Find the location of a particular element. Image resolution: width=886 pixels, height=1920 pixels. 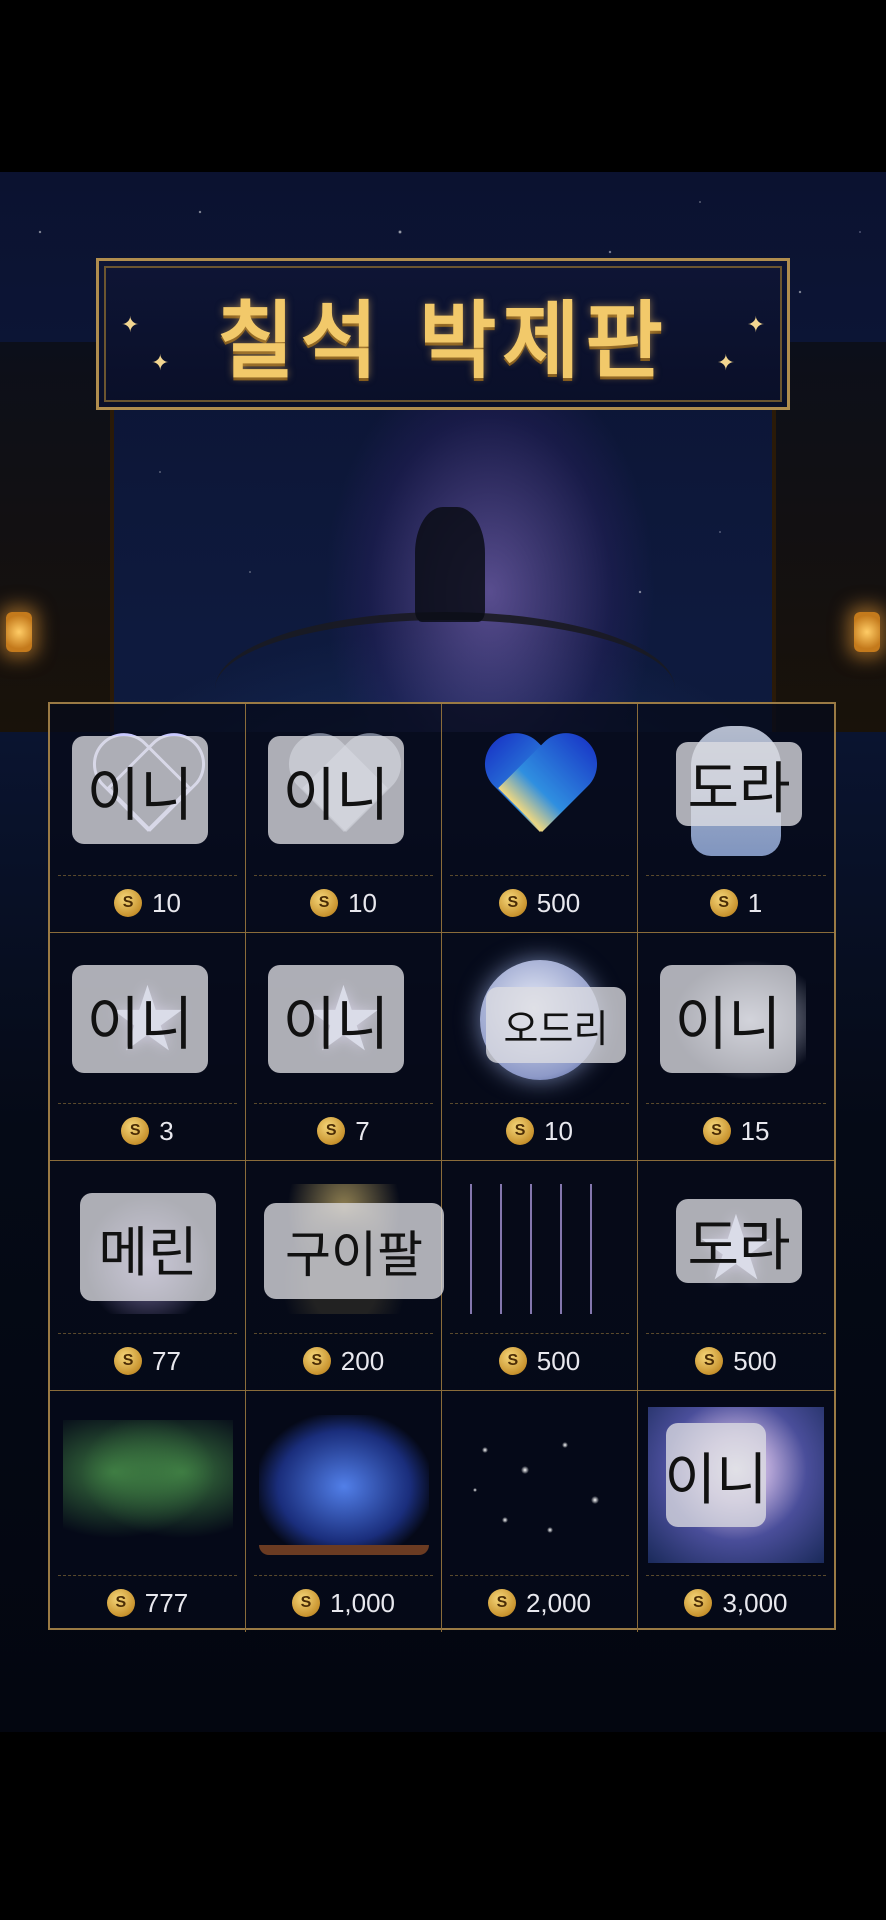

sticker-slot: 이니 S 15 is located at coordinates (736, 1047).